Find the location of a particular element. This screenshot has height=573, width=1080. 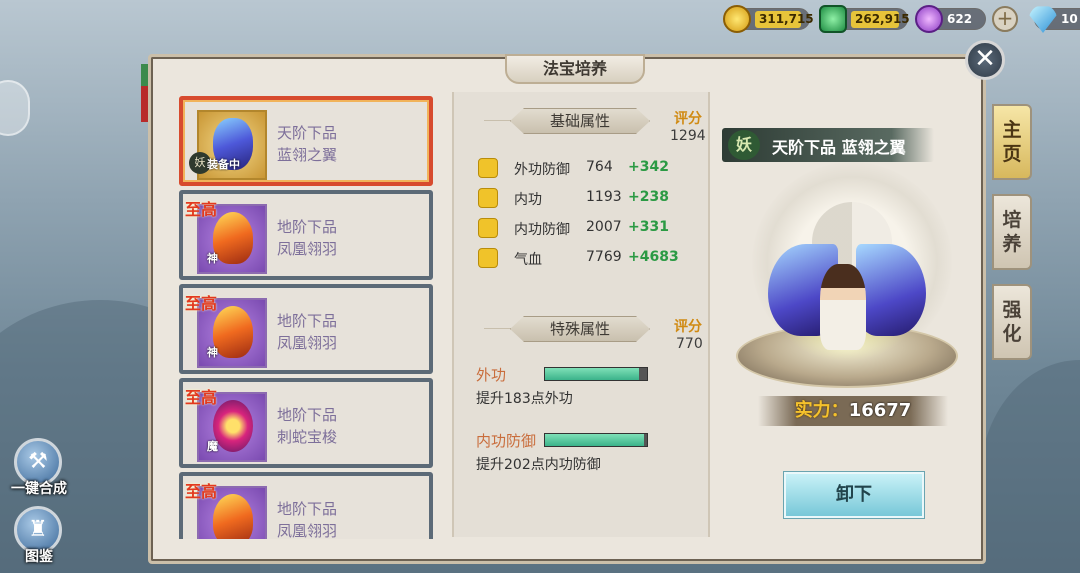

gold-value: 311,715 is located at coordinates (784, 19).